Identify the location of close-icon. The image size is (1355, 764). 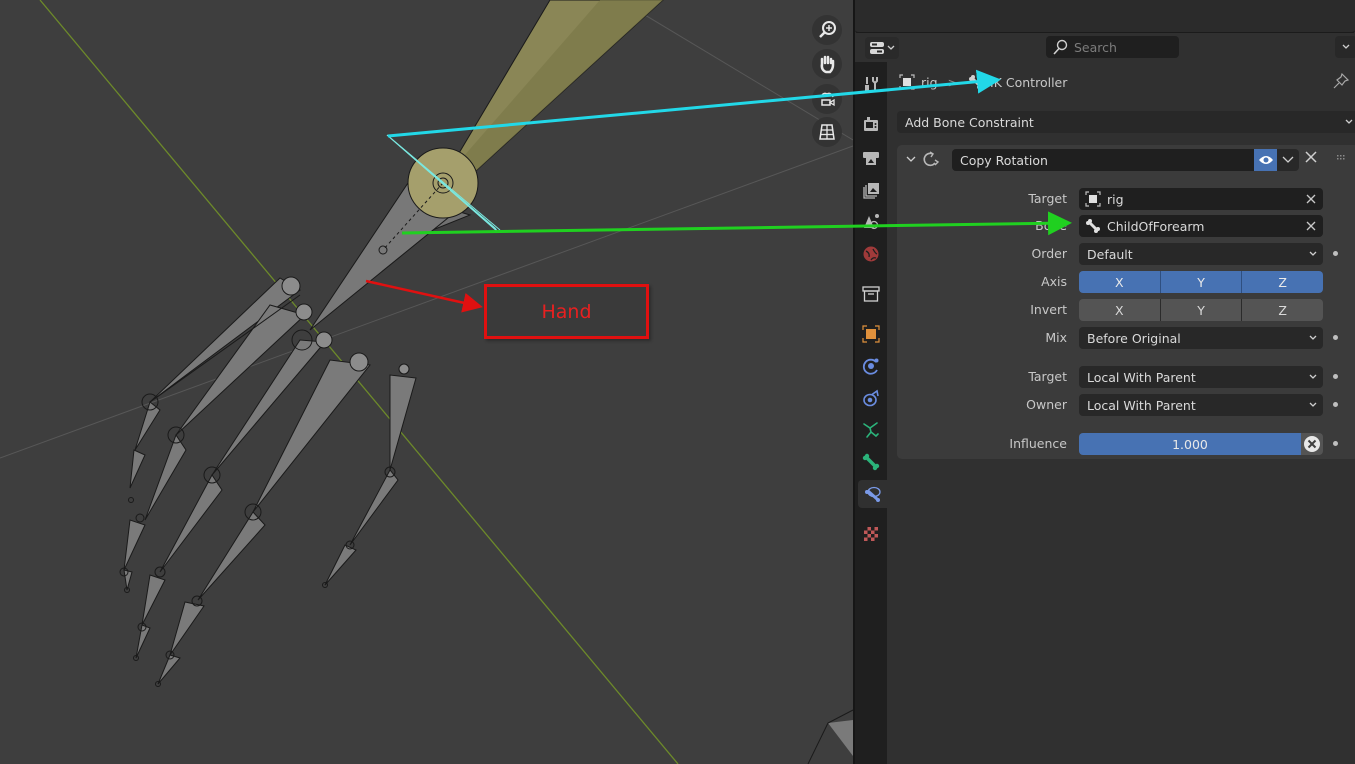
(1311, 157).